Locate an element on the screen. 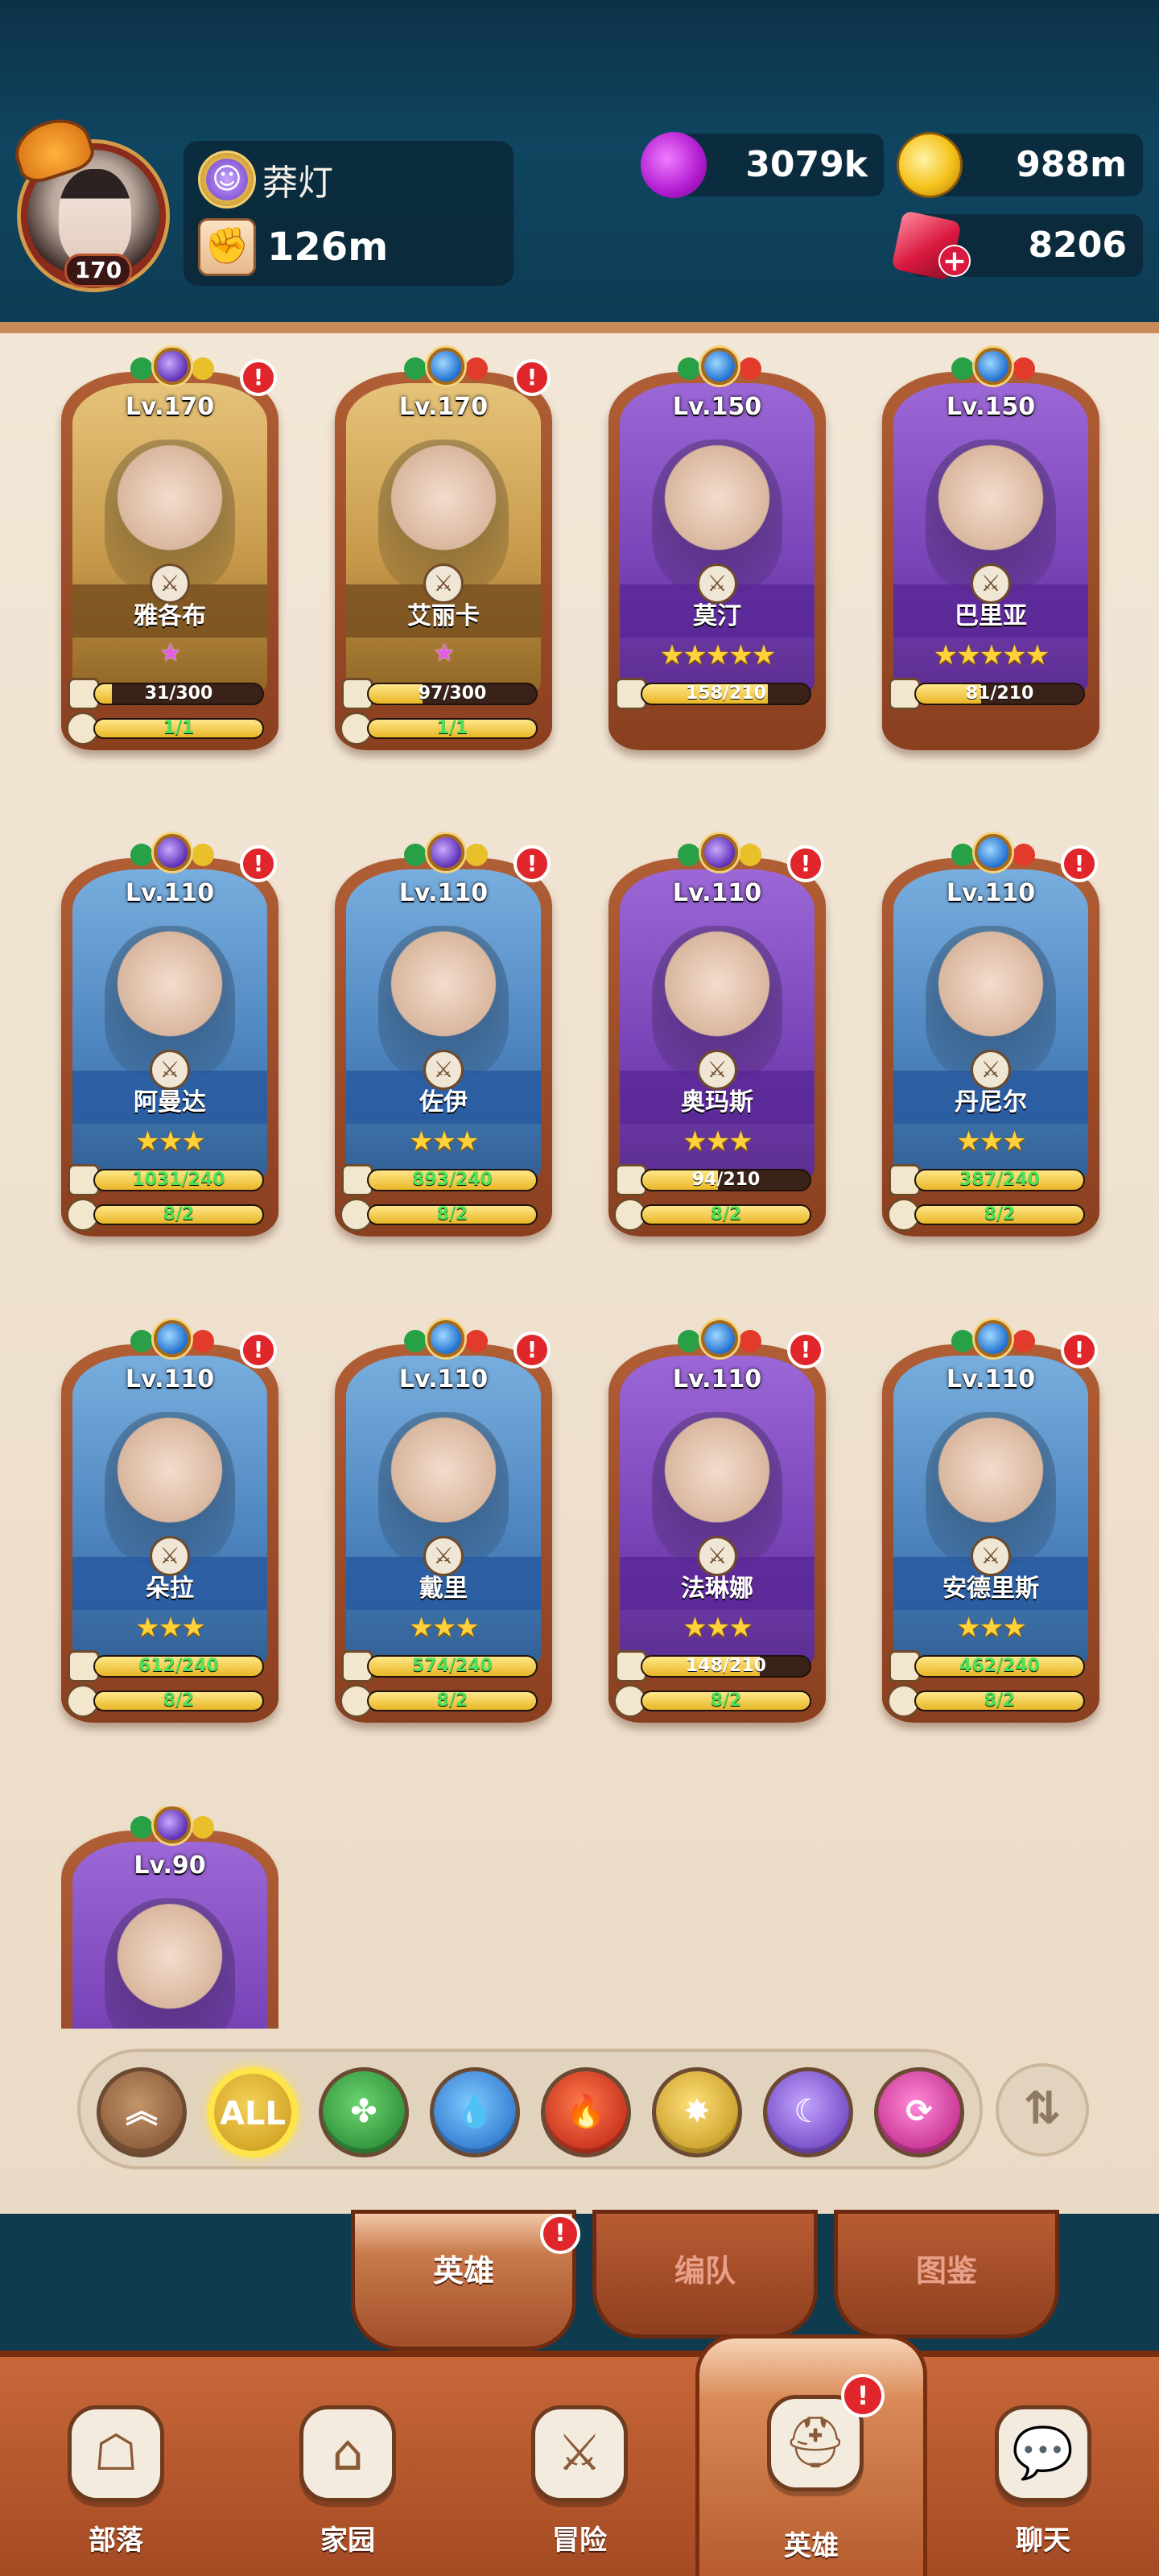 This screenshot has height=2576, width=1159. hero-card: ! Lv.170 雅各布 ⚔ ★ 31/300 1/1 is located at coordinates (169, 553).